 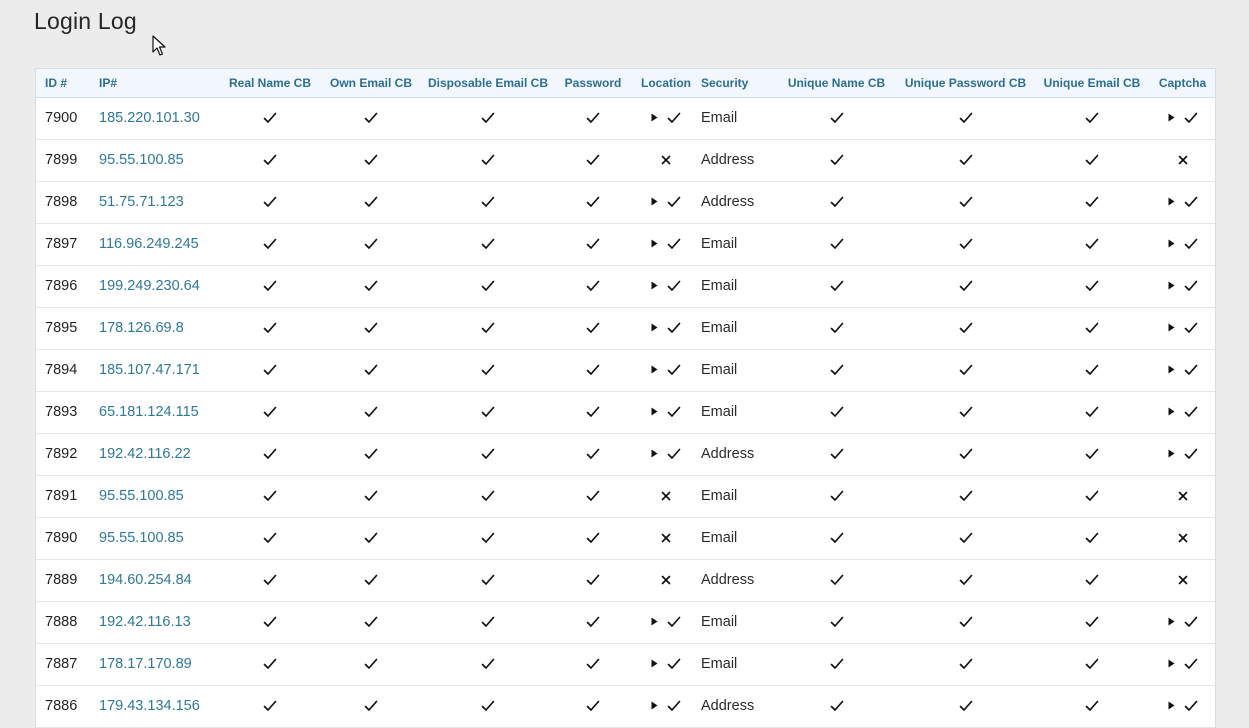 What do you see at coordinates (666, 83) in the screenshot?
I see `column-header-location: Location` at bounding box center [666, 83].